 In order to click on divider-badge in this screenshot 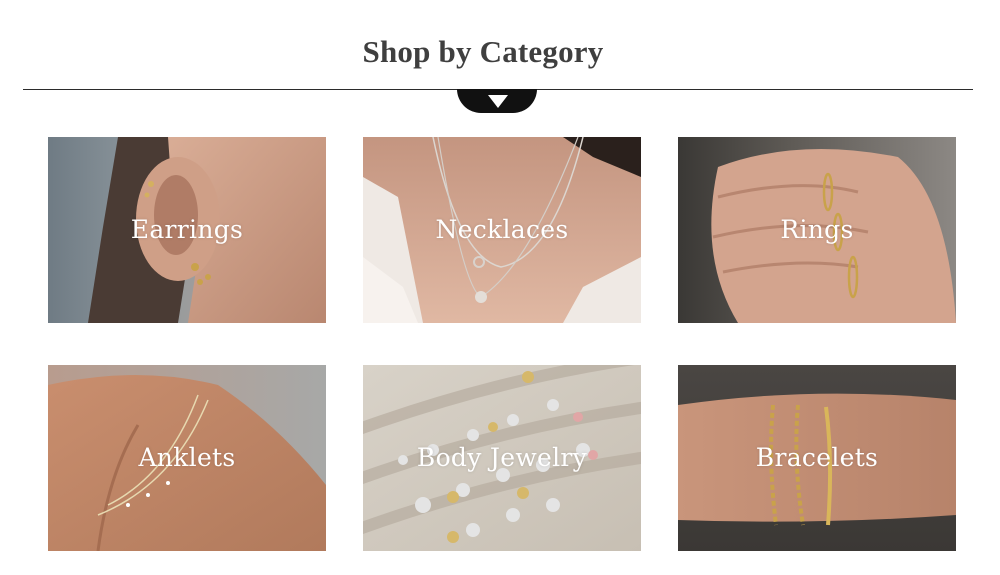, I will do `click(497, 101)`.